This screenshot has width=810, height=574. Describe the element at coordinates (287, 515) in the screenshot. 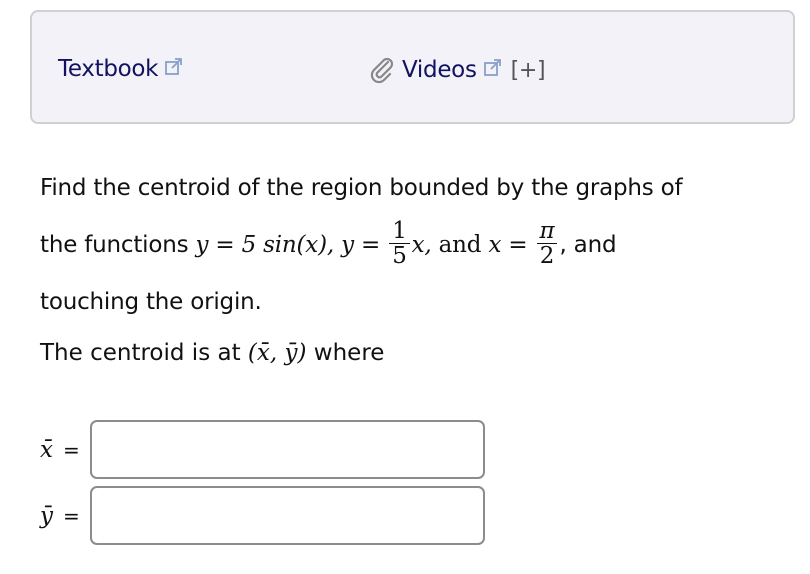

I see `y-bar-input` at that location.